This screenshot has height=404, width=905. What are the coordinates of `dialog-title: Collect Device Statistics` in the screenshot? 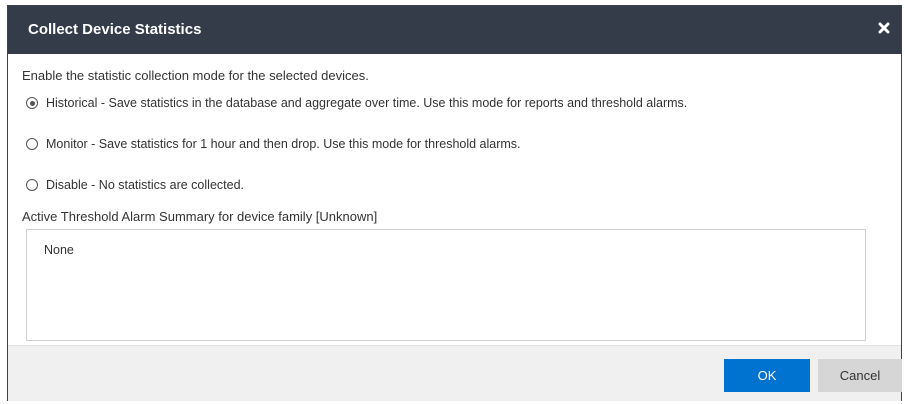 It's located at (115, 29).